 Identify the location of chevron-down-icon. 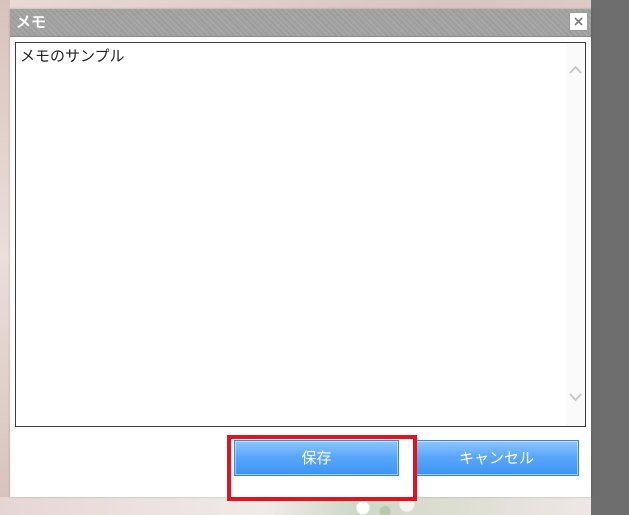
(575, 397).